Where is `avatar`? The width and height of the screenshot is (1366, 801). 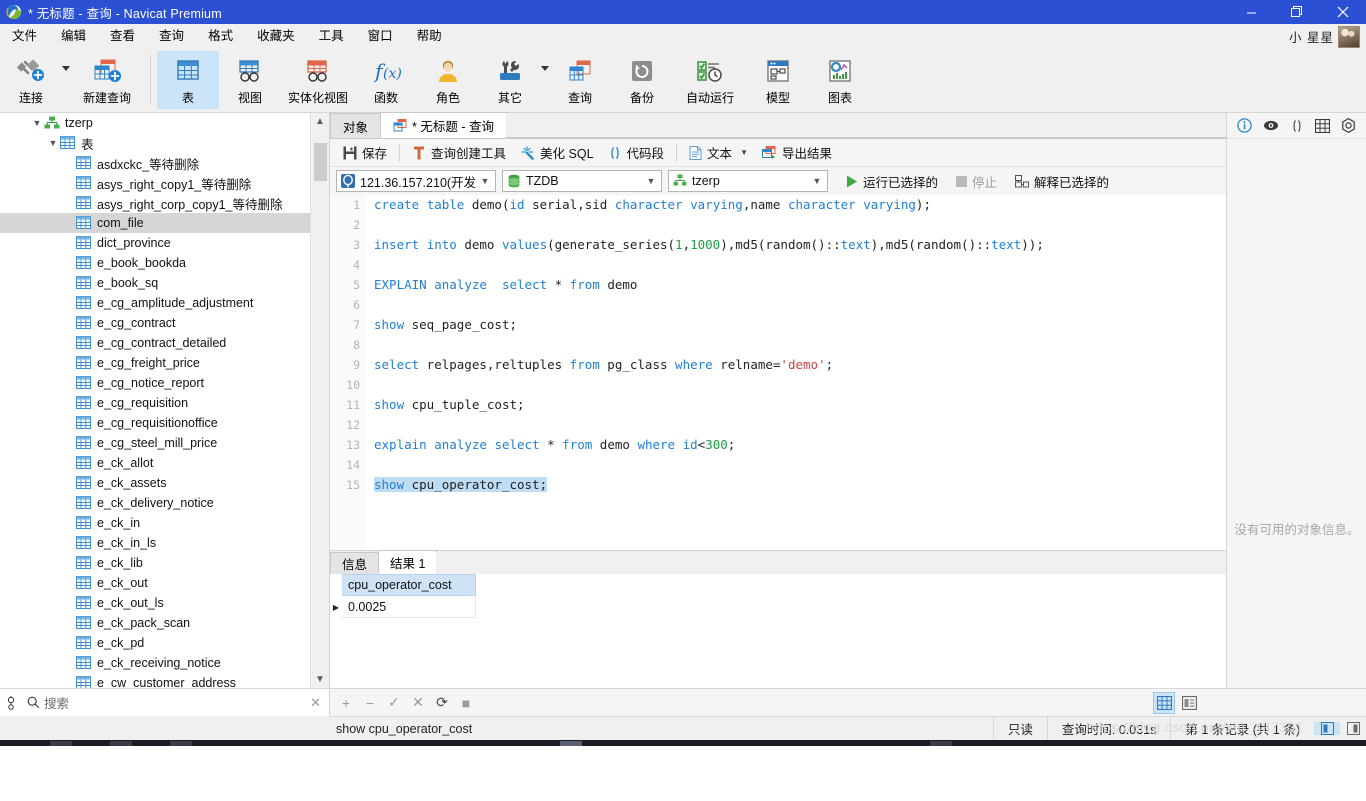
avatar is located at coordinates (1349, 36).